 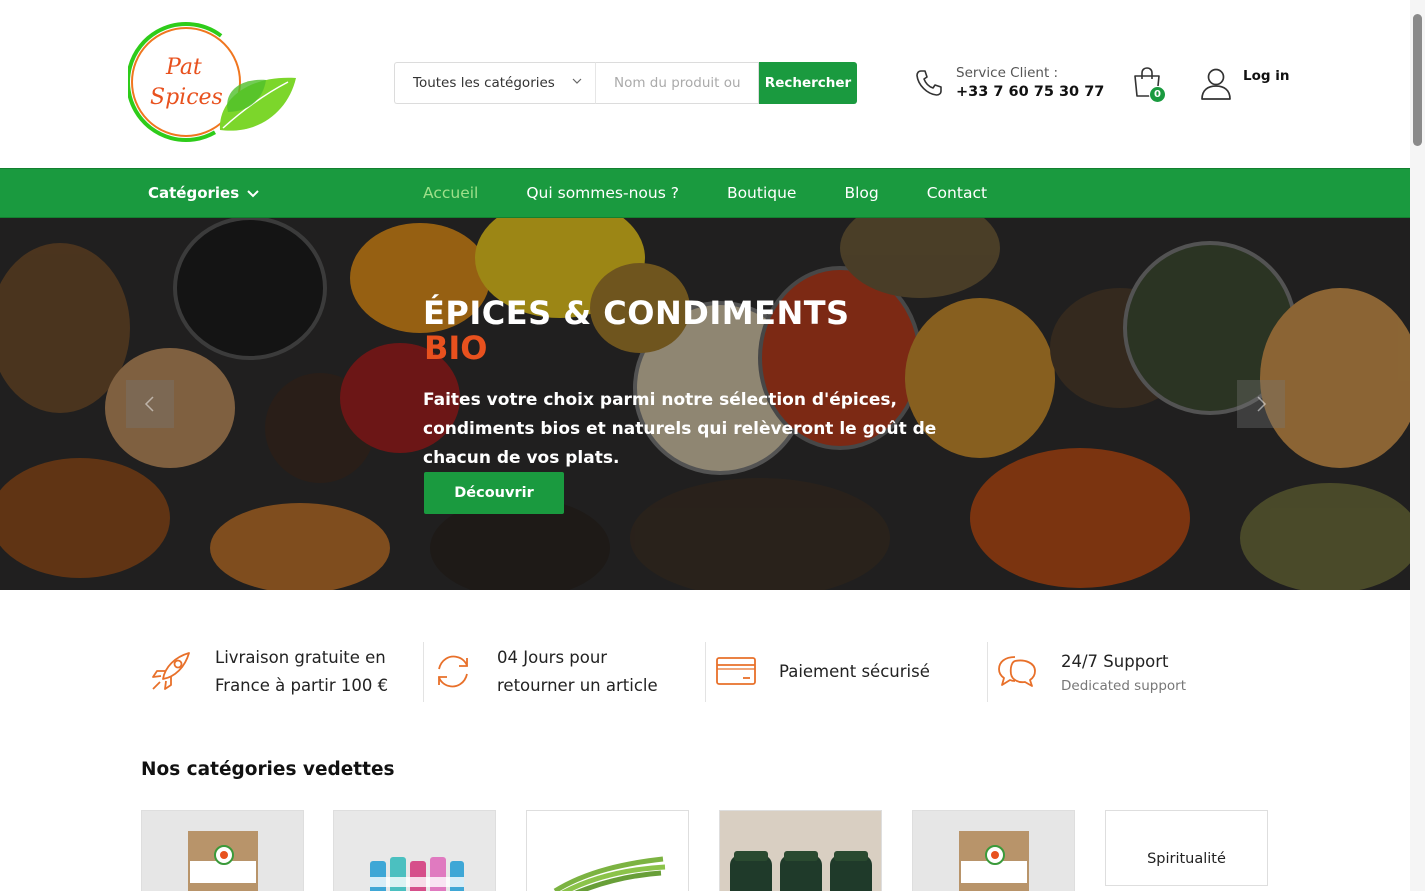 What do you see at coordinates (1017, 671) in the screenshot?
I see `chat-icon` at bounding box center [1017, 671].